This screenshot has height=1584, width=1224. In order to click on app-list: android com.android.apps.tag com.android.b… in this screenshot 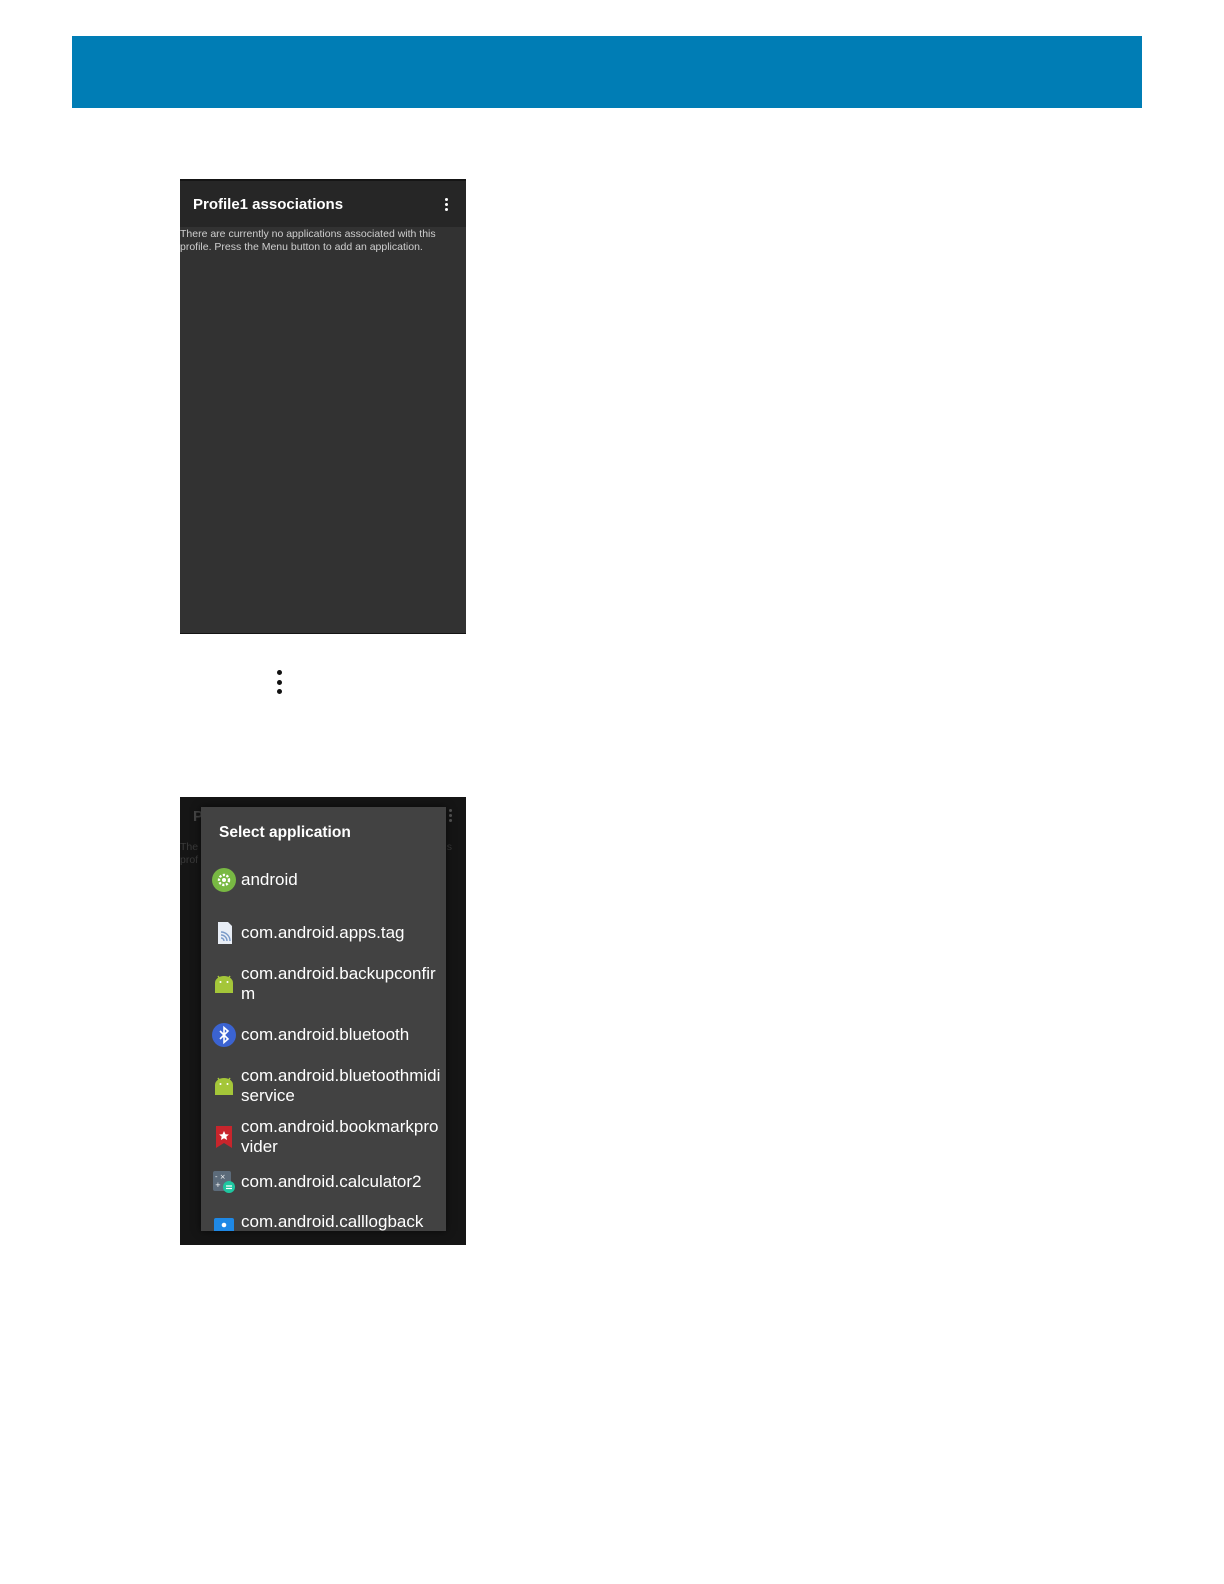, I will do `click(323, 1043)`.